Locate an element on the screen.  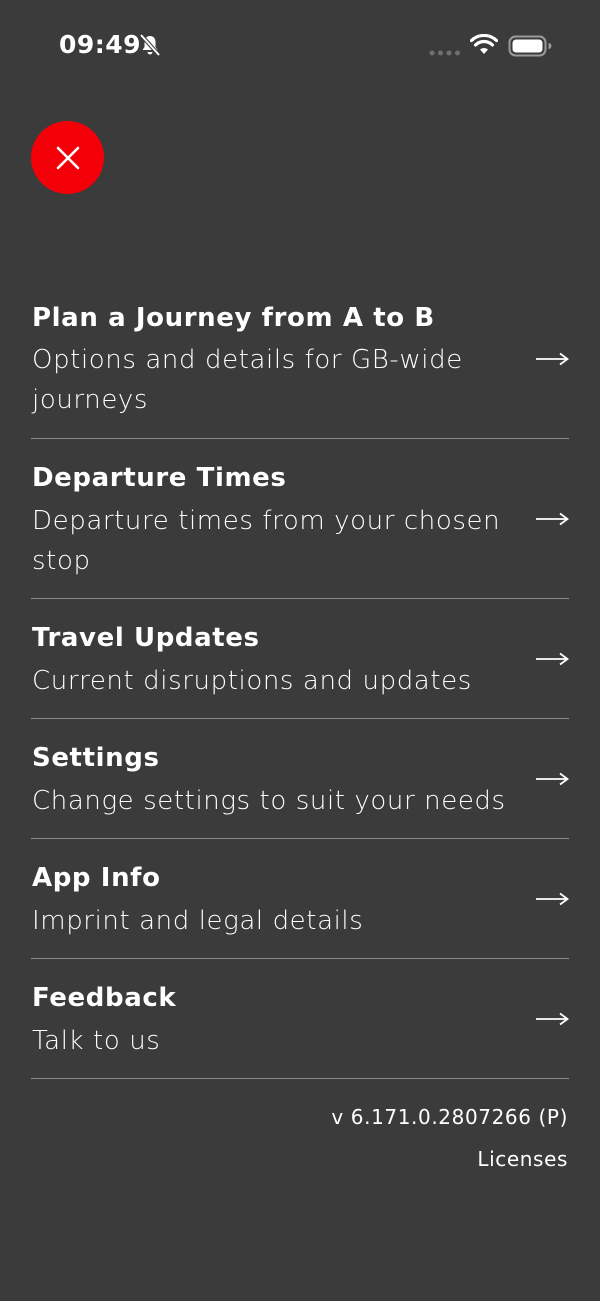
menu-item-title: Plan a Journey from A to B is located at coordinates (233, 318).